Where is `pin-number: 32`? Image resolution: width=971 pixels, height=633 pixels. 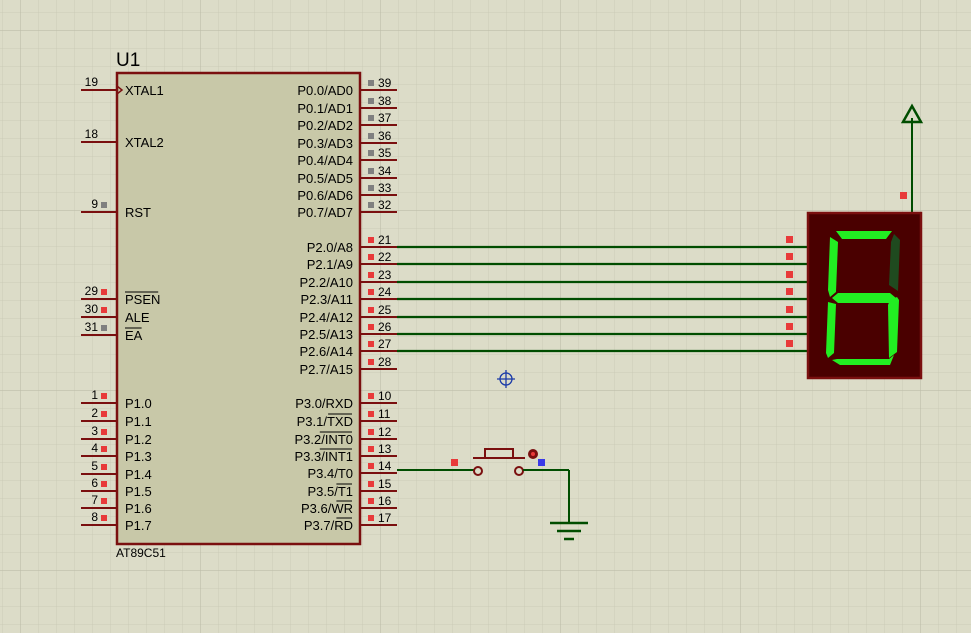
pin-number: 32 is located at coordinates (385, 205).